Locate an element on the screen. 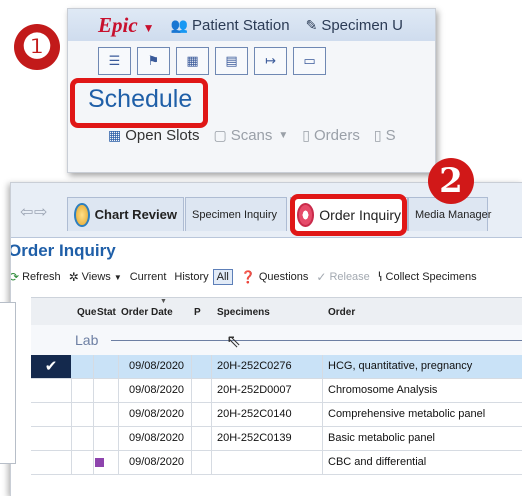 Image resolution: width=522 pixels, height=496 pixels. truncated-button: ▯ S is located at coordinates (385, 135).